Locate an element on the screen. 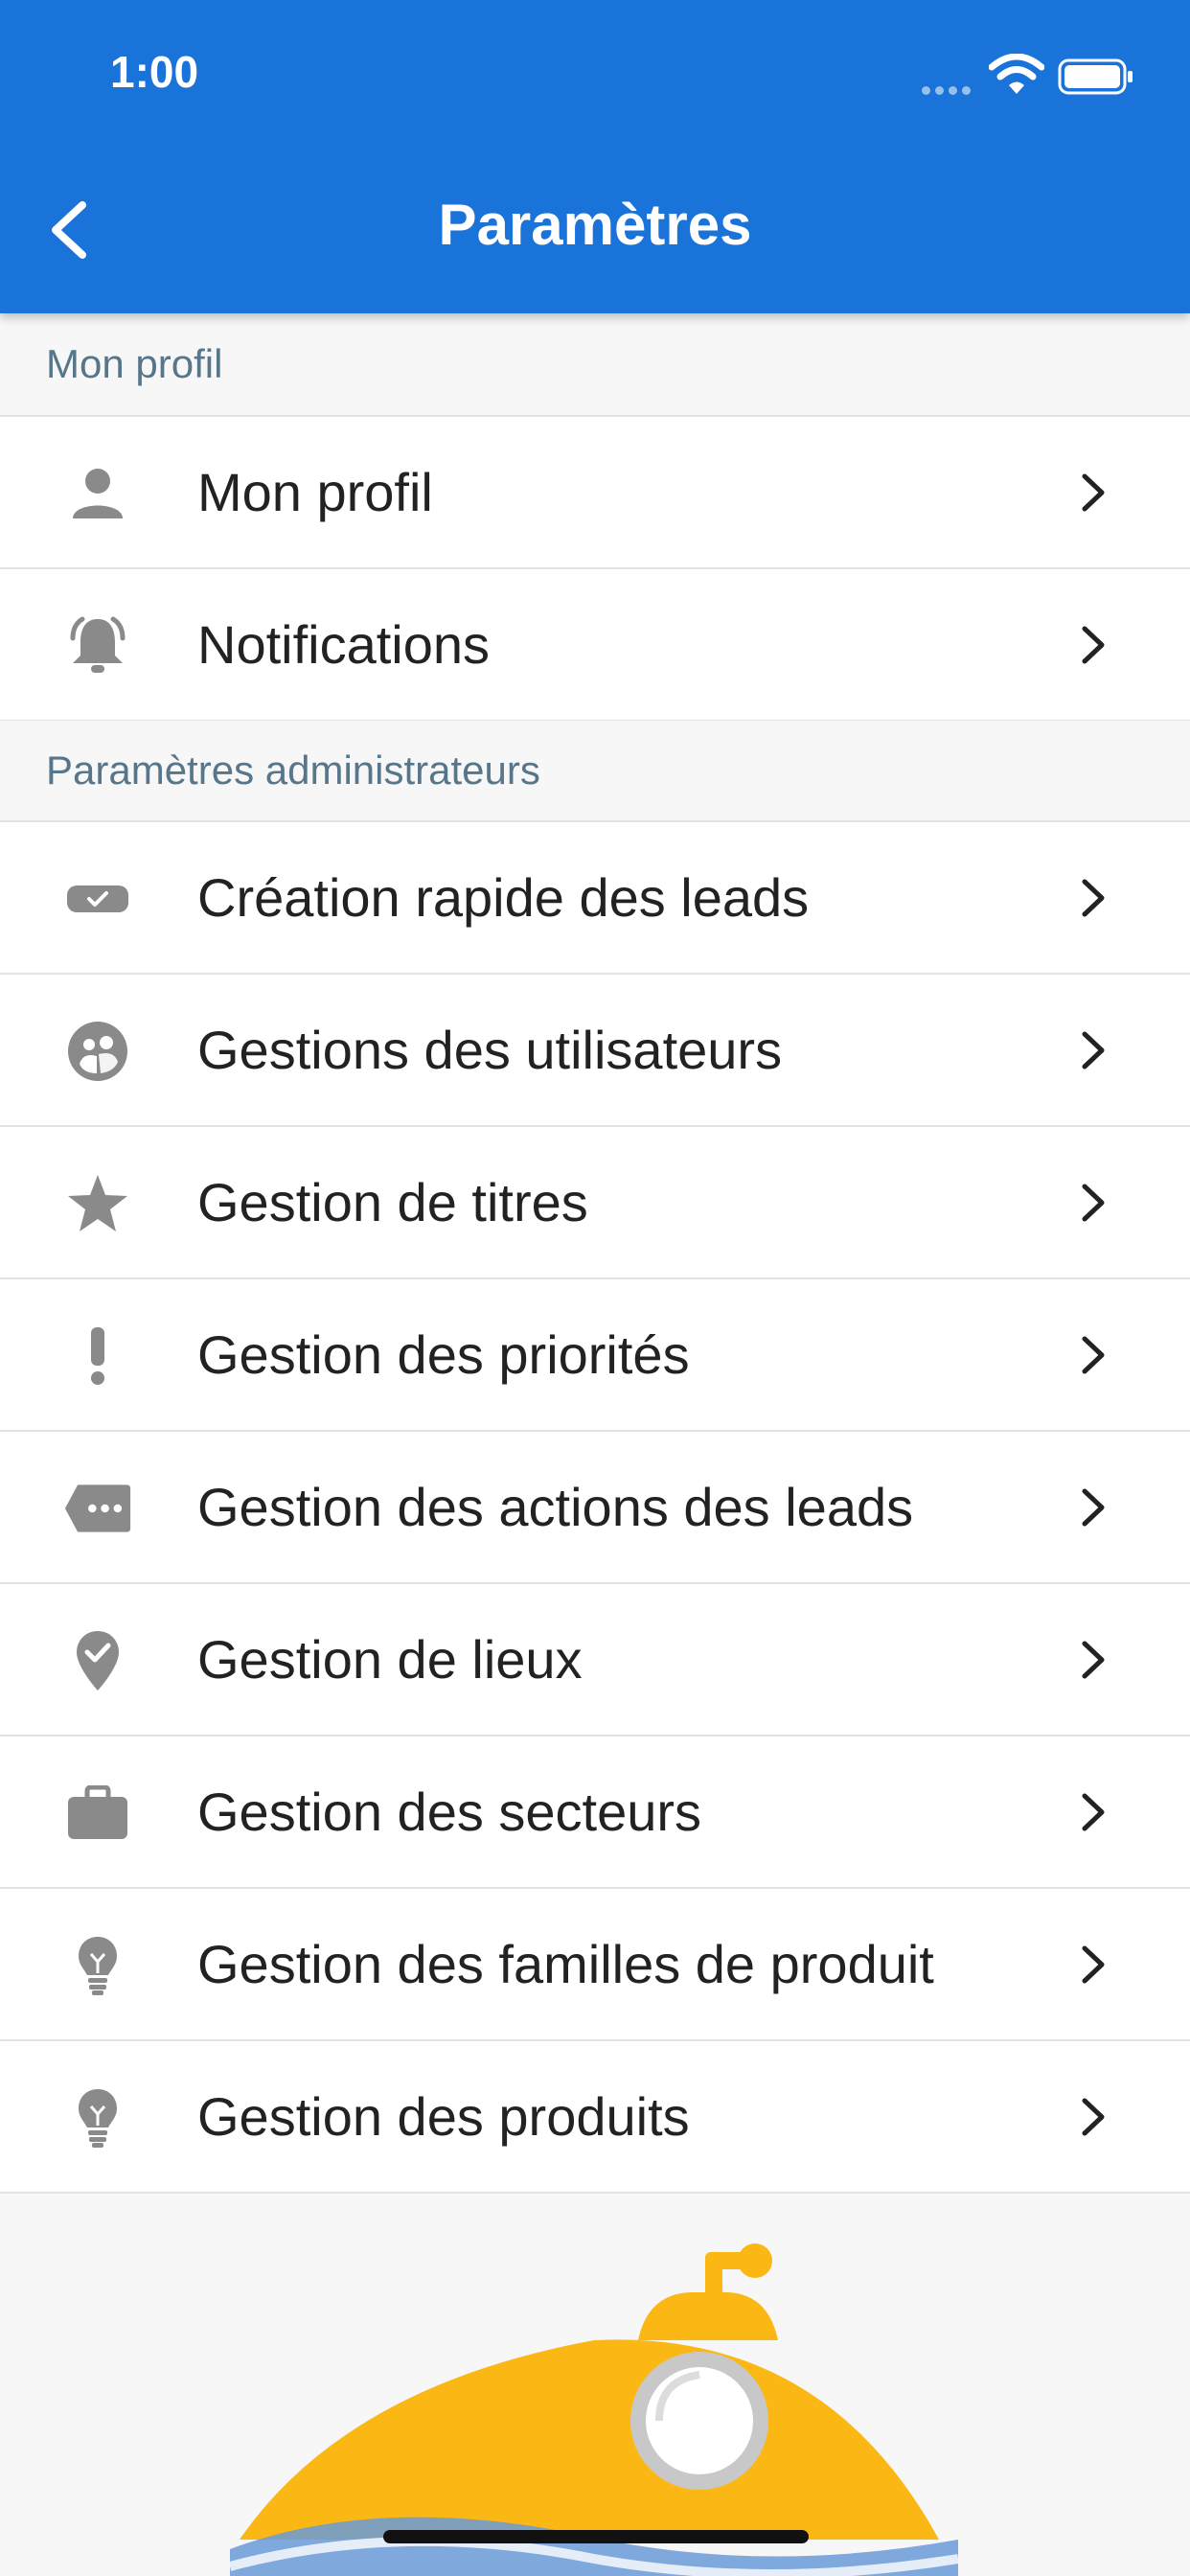 Image resolution: width=1190 pixels, height=2576 pixels. list-item-gestion-lieux: Gestion de lieux is located at coordinates (595, 1660).